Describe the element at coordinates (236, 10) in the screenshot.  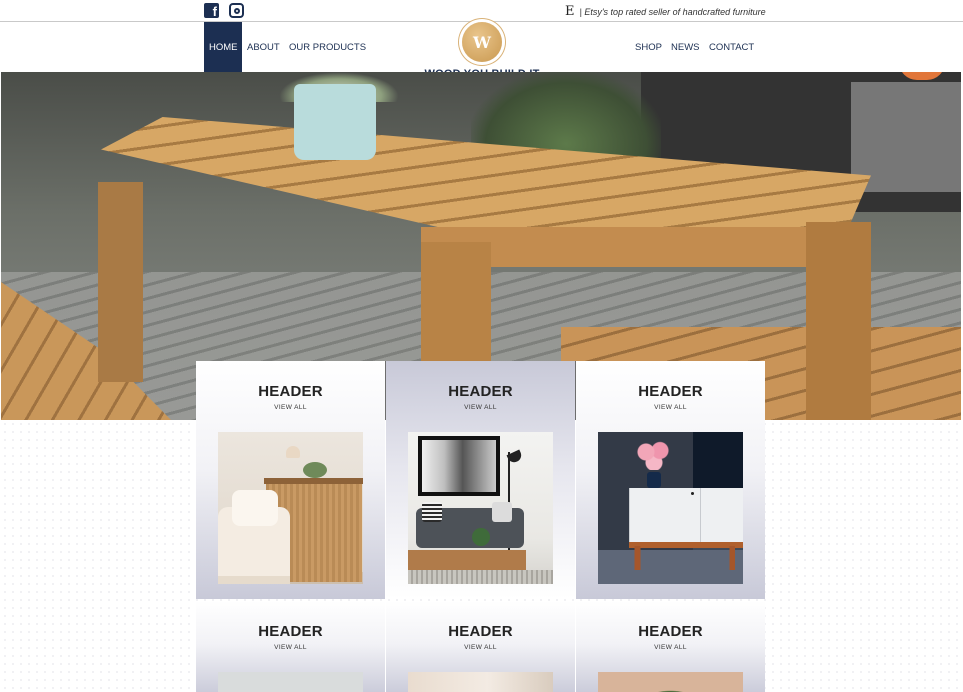
I see `instagram-icon` at that location.